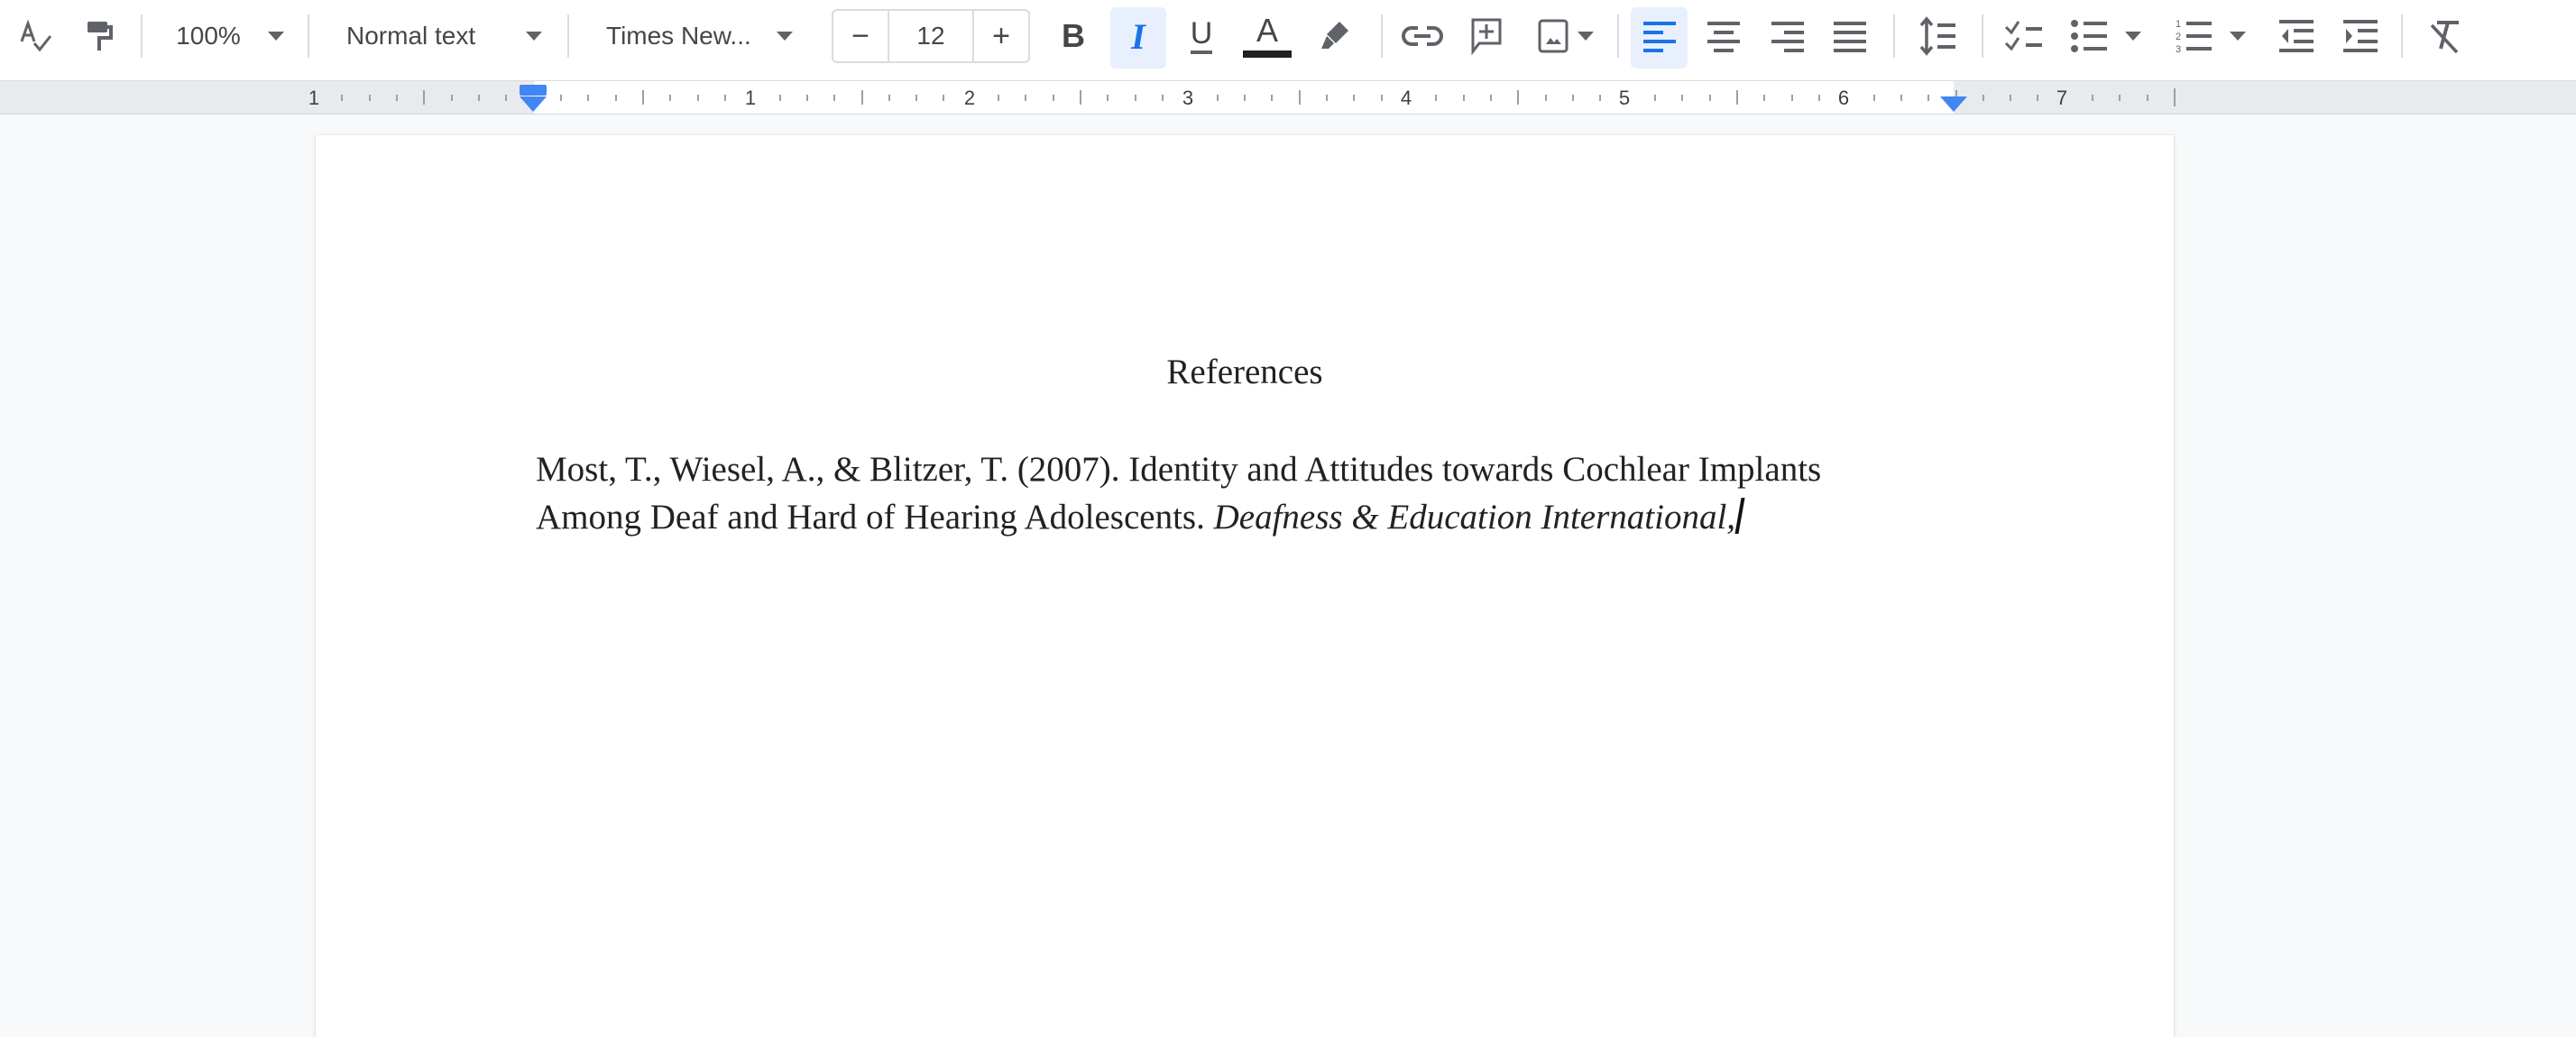  I want to click on underline-button: U, so click(1201, 36).